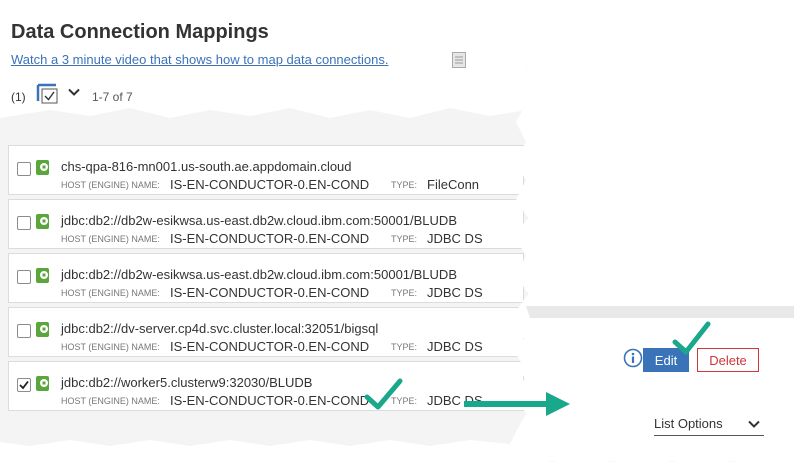 This screenshot has width=794, height=466. Describe the element at coordinates (656, 384) in the screenshot. I see `actions-panel: Edit Delete List Options` at that location.